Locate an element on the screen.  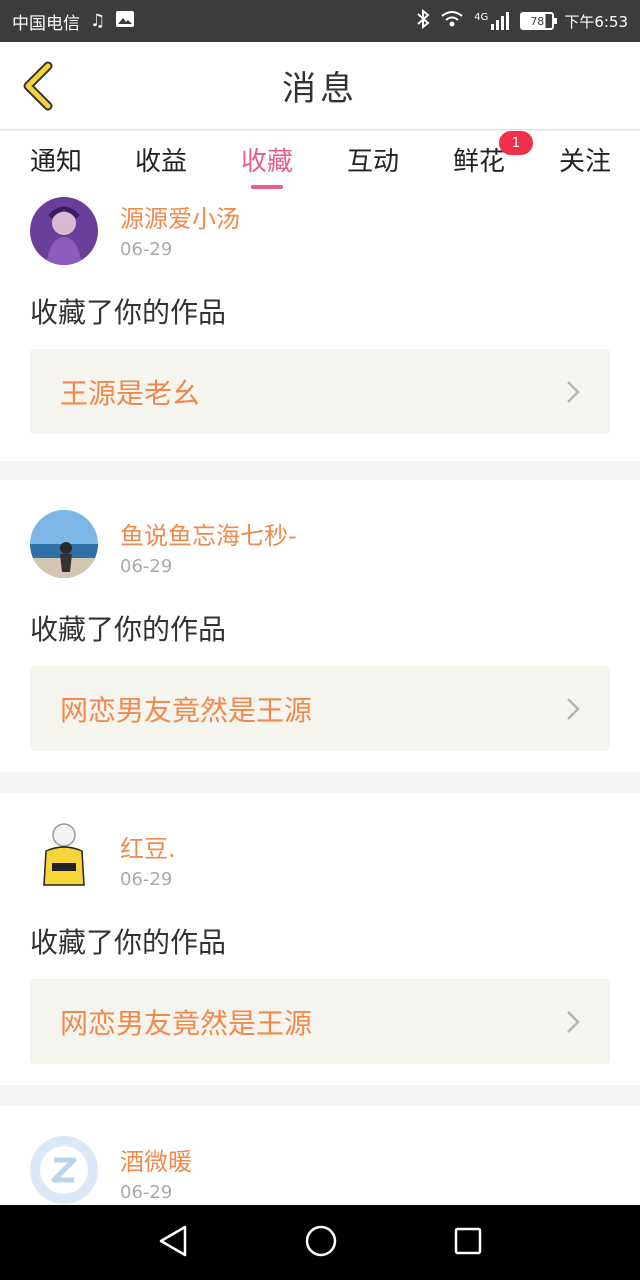
list-item: 酒微暖 06-29 is located at coordinates (320, 1155).